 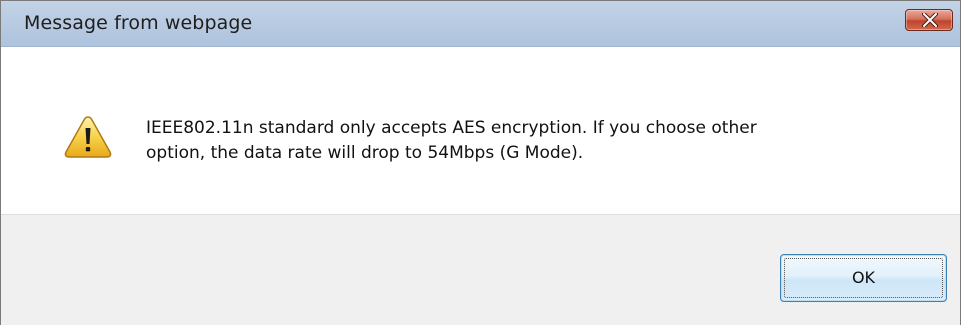 I want to click on close-button, so click(x=929, y=20).